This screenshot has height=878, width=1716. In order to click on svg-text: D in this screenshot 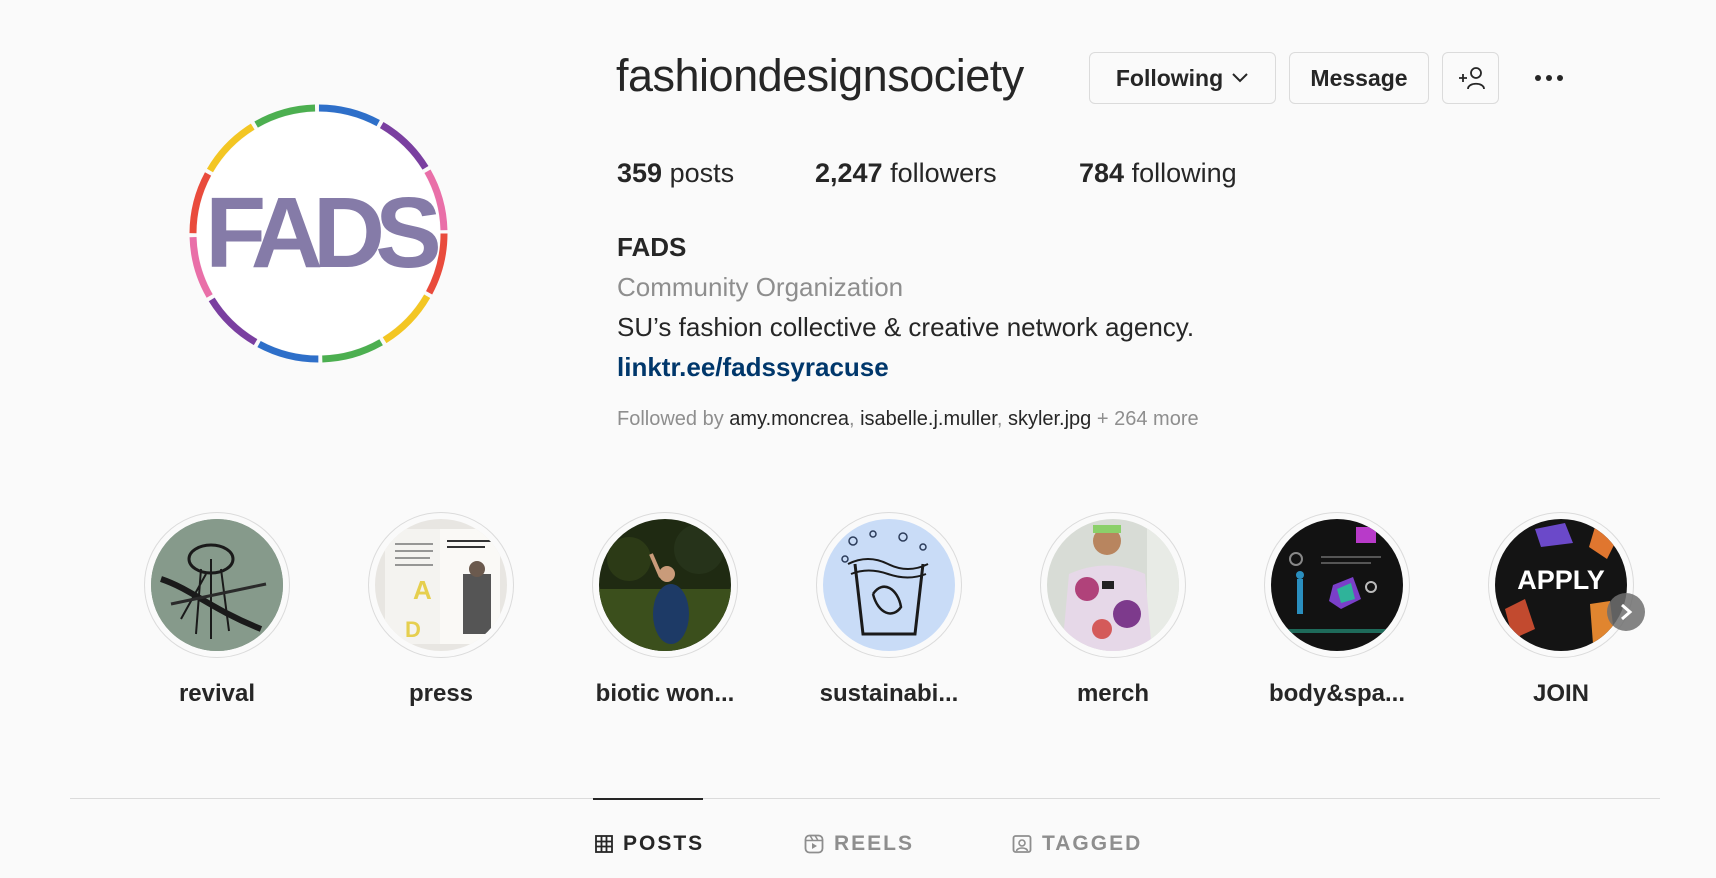, I will do `click(413, 629)`.